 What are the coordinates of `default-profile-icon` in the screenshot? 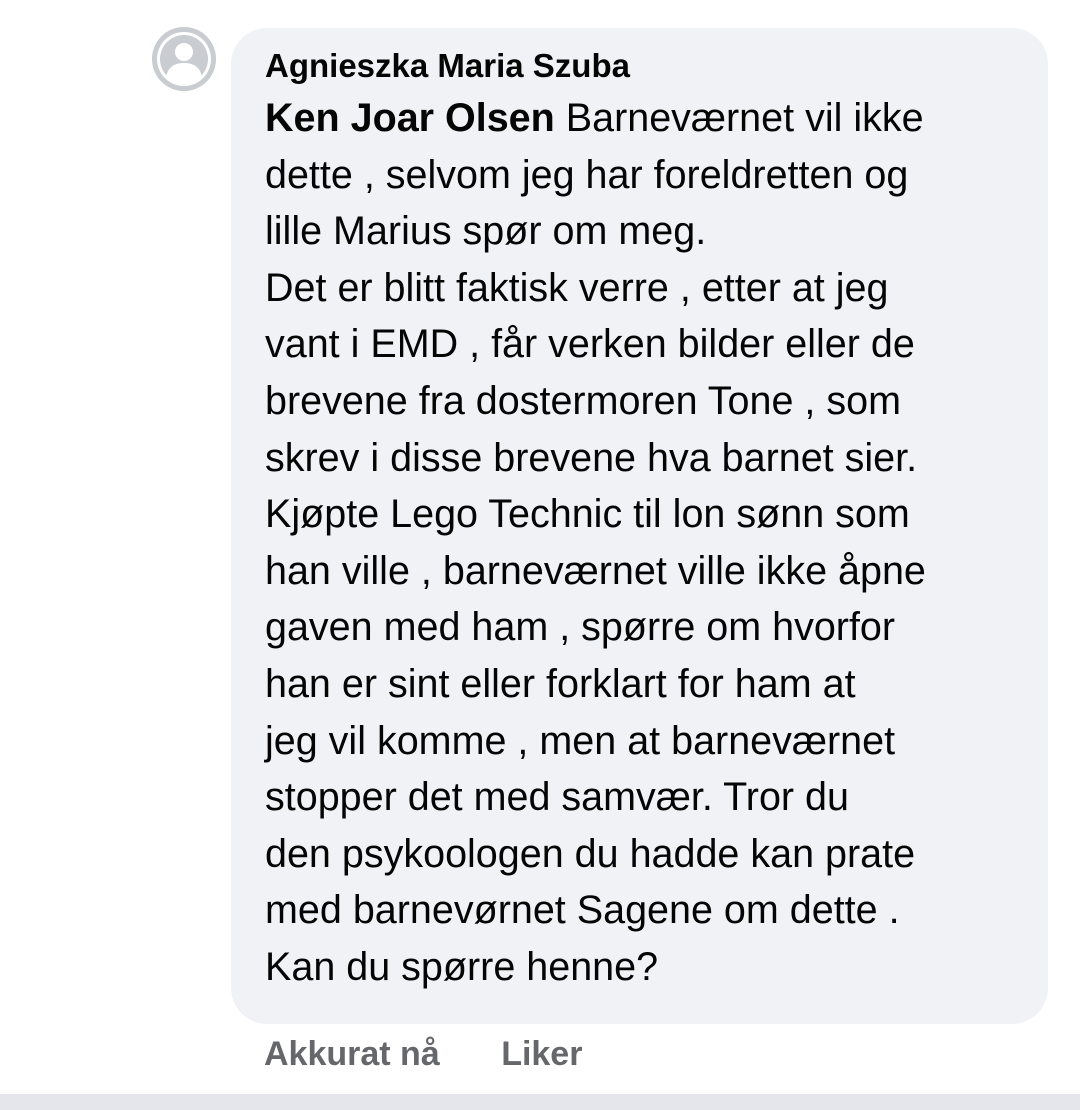 It's located at (184, 59).